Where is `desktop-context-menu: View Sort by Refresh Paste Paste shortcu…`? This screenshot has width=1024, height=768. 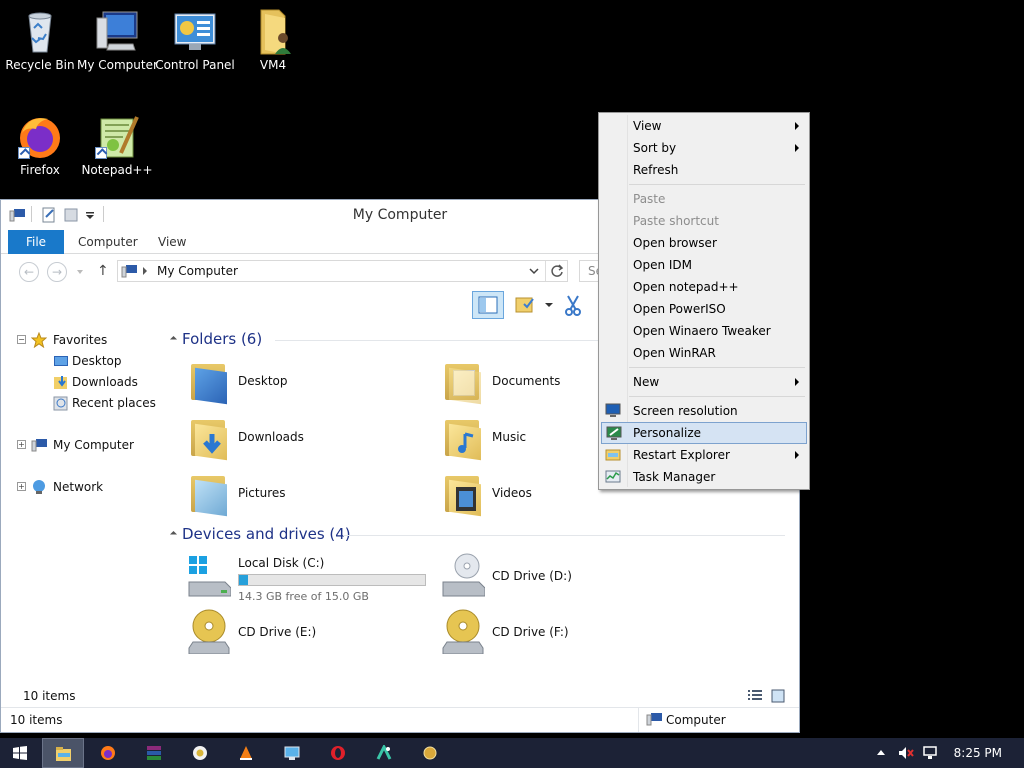 desktop-context-menu: View Sort by Refresh Paste Paste shortcu… is located at coordinates (704, 301).